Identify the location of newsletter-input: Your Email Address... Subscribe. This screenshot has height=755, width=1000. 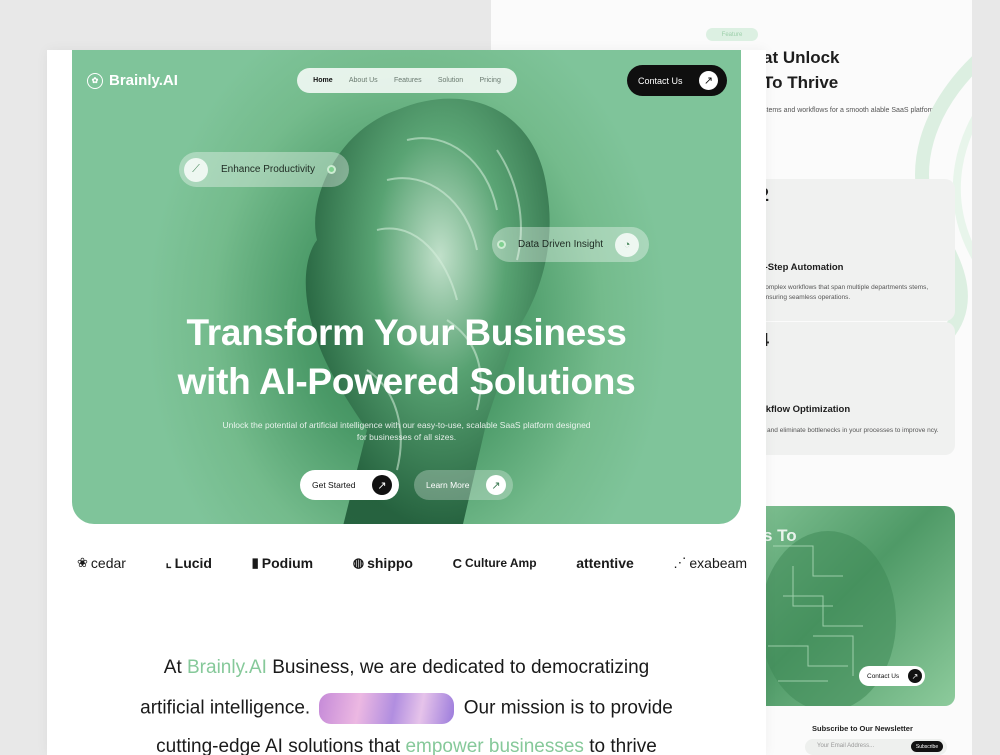
(876, 747).